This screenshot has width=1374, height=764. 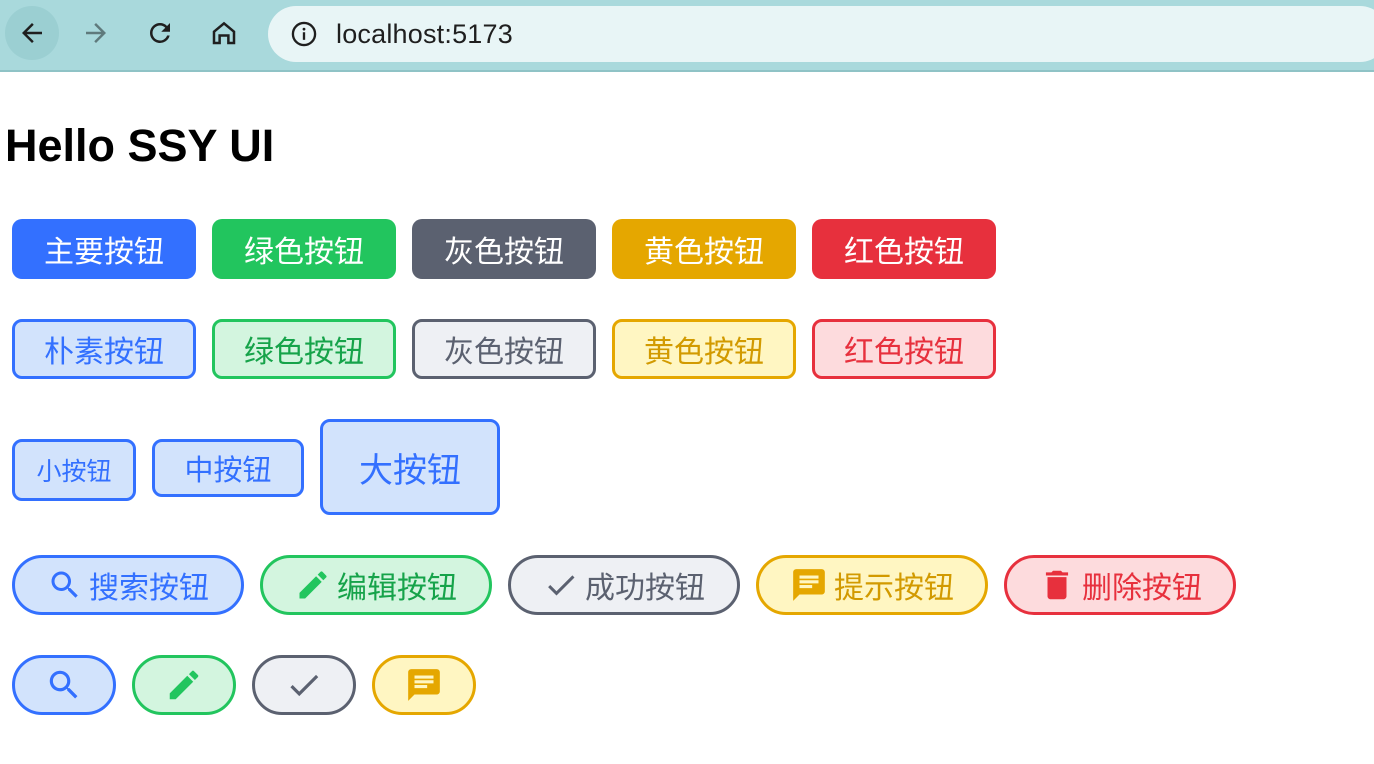 I want to click on message-button: 提示按钮, so click(x=872, y=585).